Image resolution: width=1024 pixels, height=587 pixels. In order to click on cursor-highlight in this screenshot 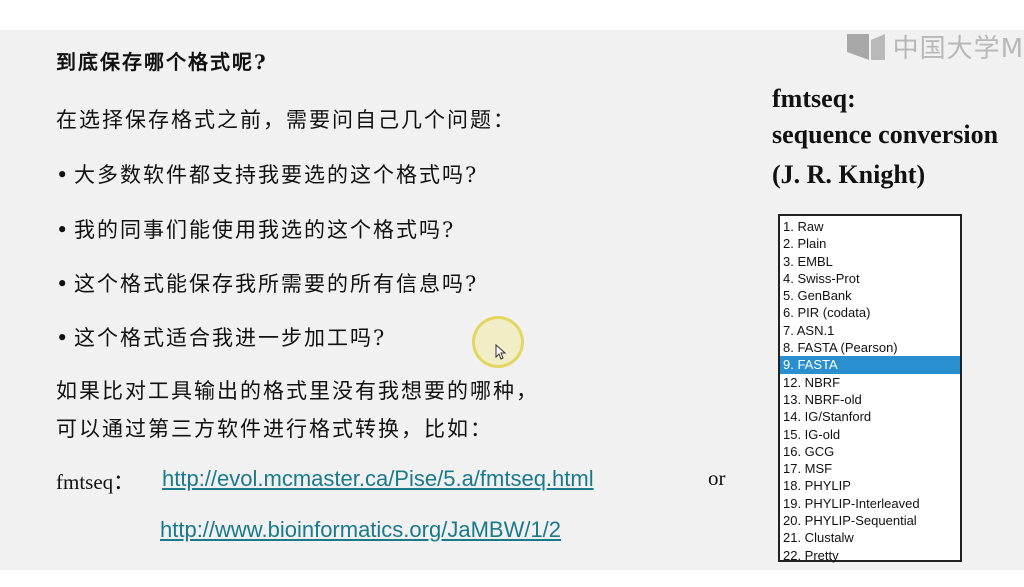, I will do `click(498, 342)`.